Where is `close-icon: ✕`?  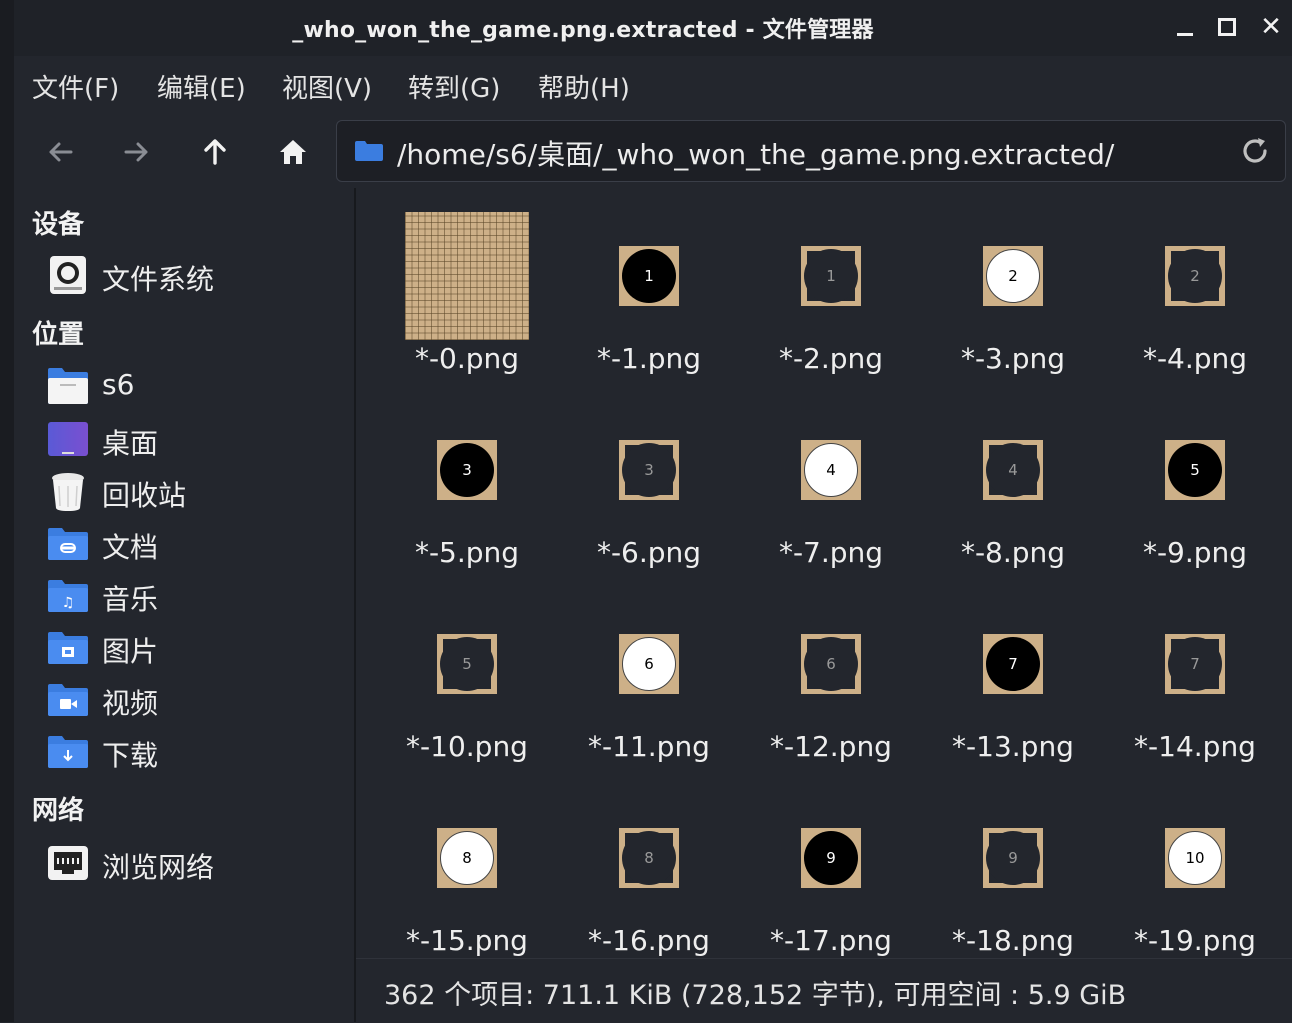
close-icon: ✕ is located at coordinates (1271, 27).